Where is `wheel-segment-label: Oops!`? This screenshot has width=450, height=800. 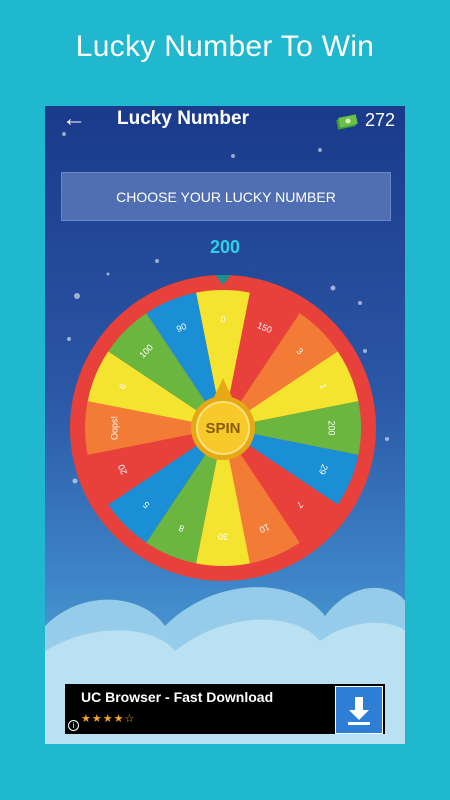 wheel-segment-label: Oops! is located at coordinates (114, 428).